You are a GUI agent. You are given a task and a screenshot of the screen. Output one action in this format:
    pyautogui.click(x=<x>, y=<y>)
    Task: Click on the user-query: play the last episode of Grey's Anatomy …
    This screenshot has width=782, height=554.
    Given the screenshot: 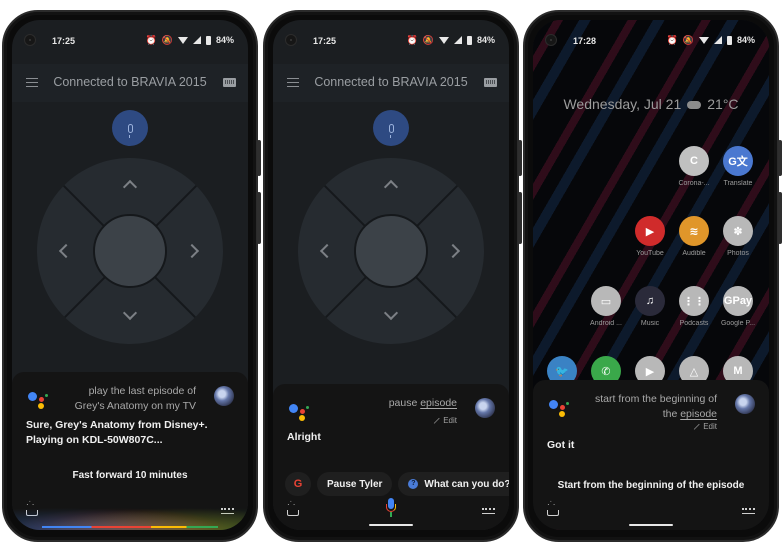 What is the action you would take?
    pyautogui.click(x=135, y=399)
    